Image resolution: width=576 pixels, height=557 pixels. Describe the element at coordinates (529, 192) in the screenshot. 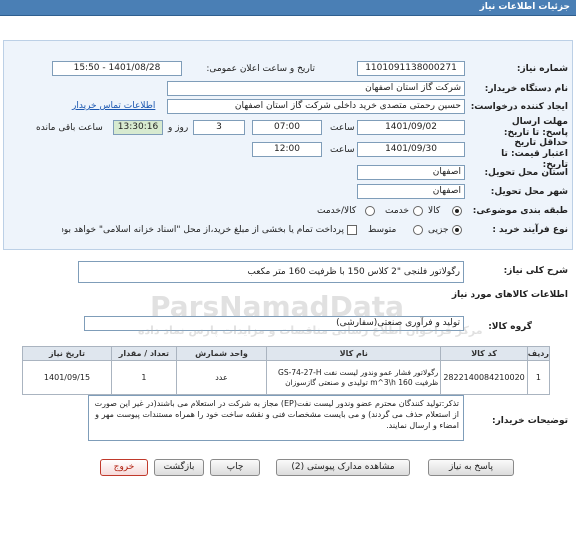

I see `city-label: شهر محل تحویل:` at that location.